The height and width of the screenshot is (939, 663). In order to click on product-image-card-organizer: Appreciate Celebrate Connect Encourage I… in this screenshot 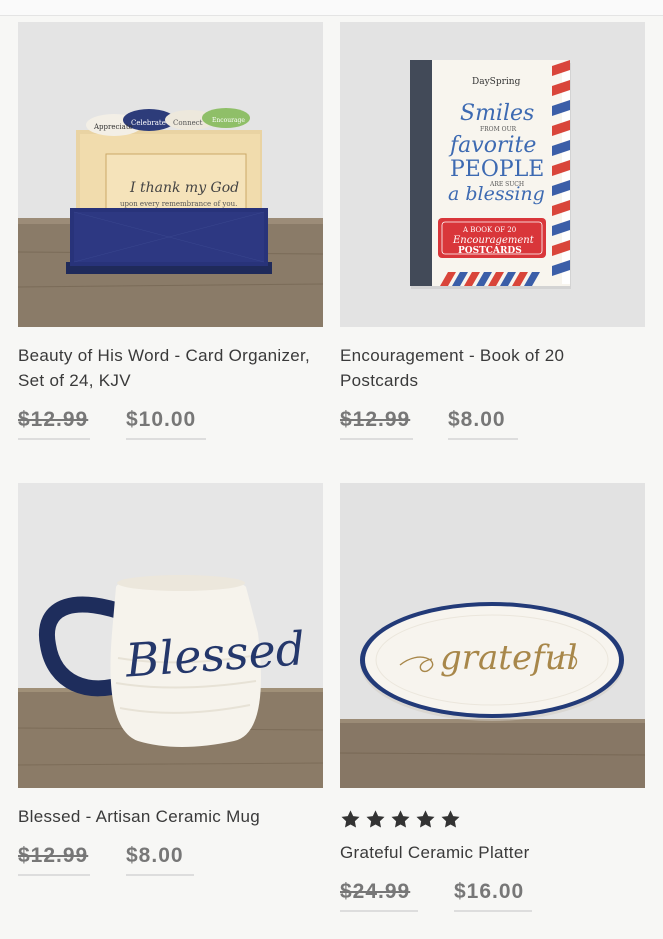, I will do `click(170, 174)`.